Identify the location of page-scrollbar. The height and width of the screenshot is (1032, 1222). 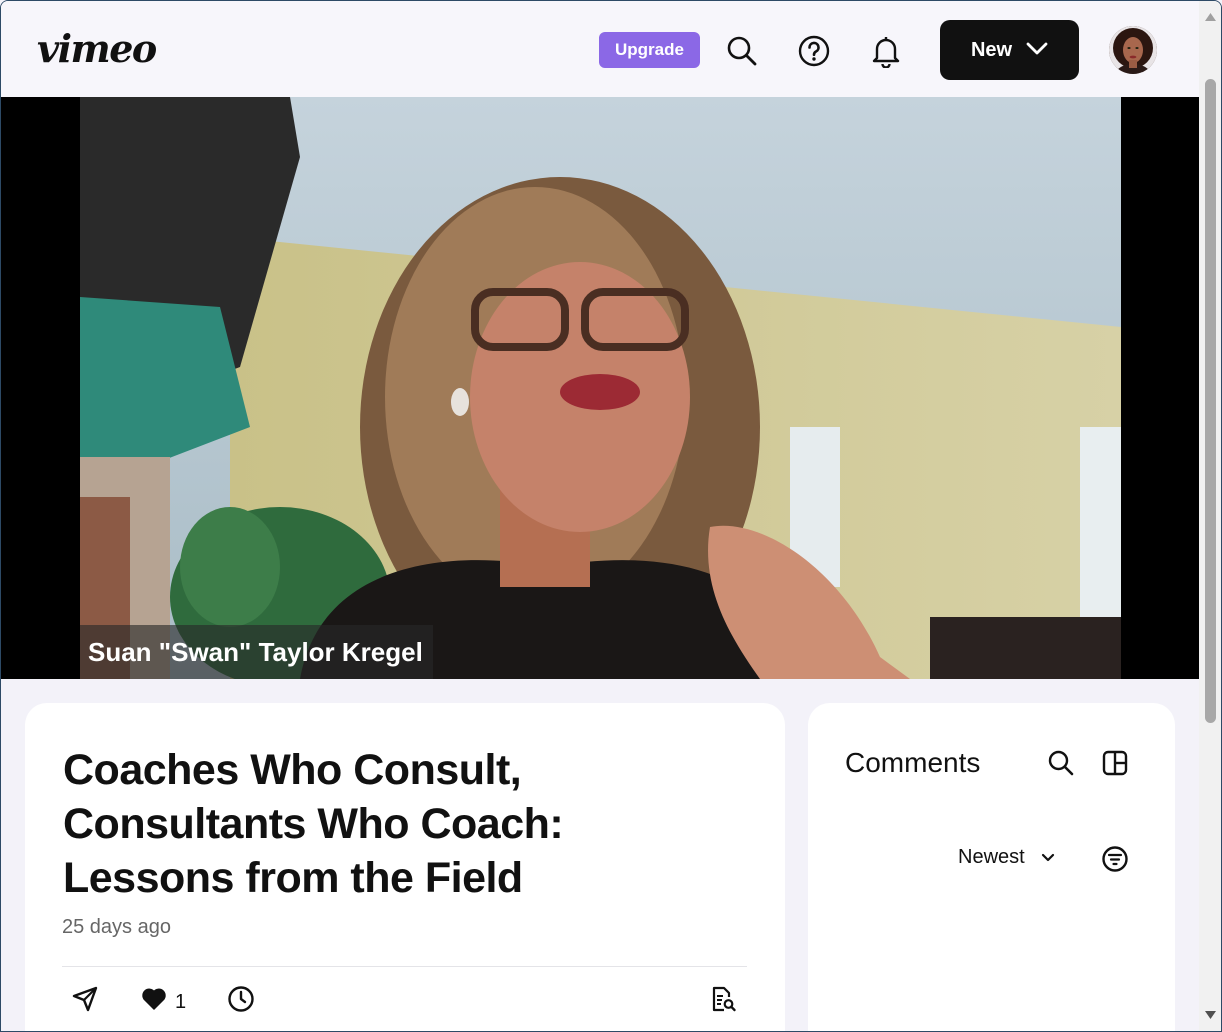
(1210, 516).